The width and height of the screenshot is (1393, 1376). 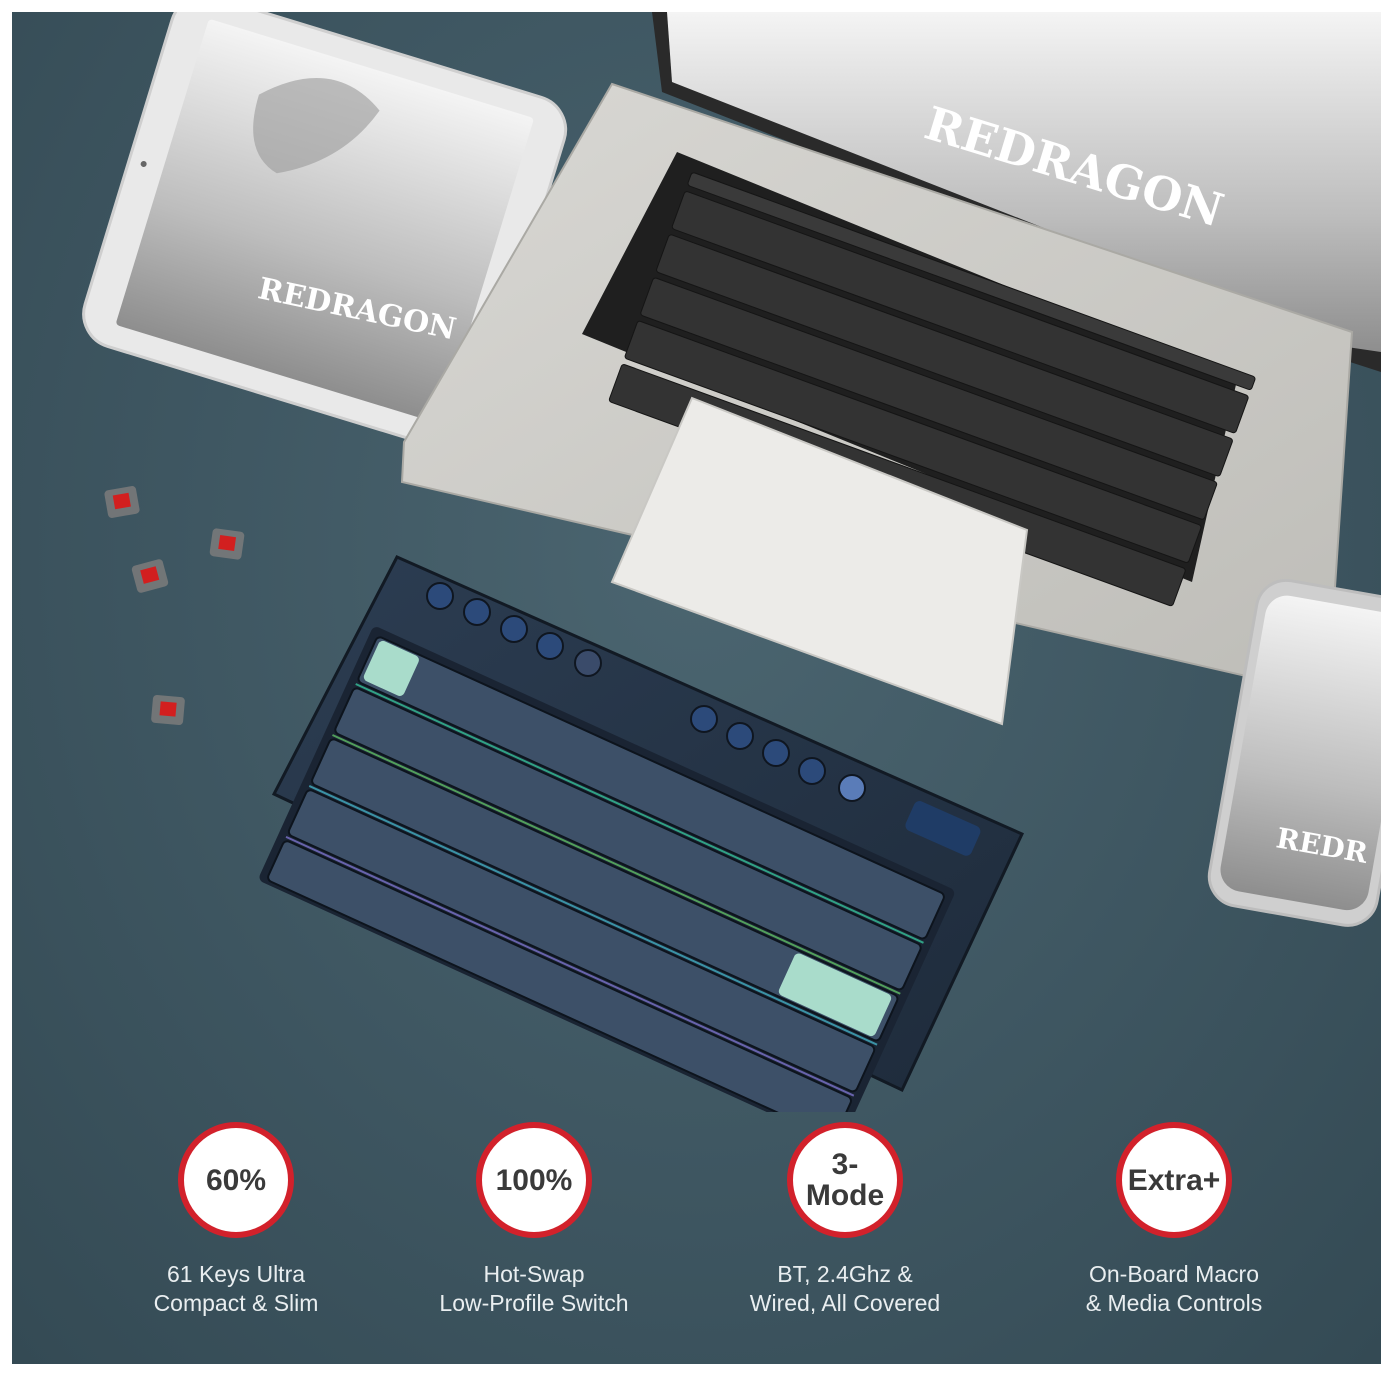 I want to click on feature-tri-mode: 3- Mode BT, 2.4Ghz & Wired, All Covered, so click(x=845, y=1220).